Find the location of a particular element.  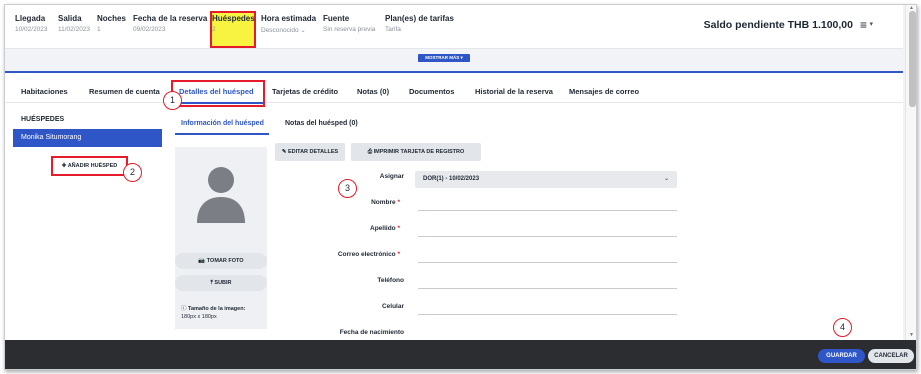

info-booking-date: Fecha de la reserva 09/02/2023 is located at coordinates (170, 23).